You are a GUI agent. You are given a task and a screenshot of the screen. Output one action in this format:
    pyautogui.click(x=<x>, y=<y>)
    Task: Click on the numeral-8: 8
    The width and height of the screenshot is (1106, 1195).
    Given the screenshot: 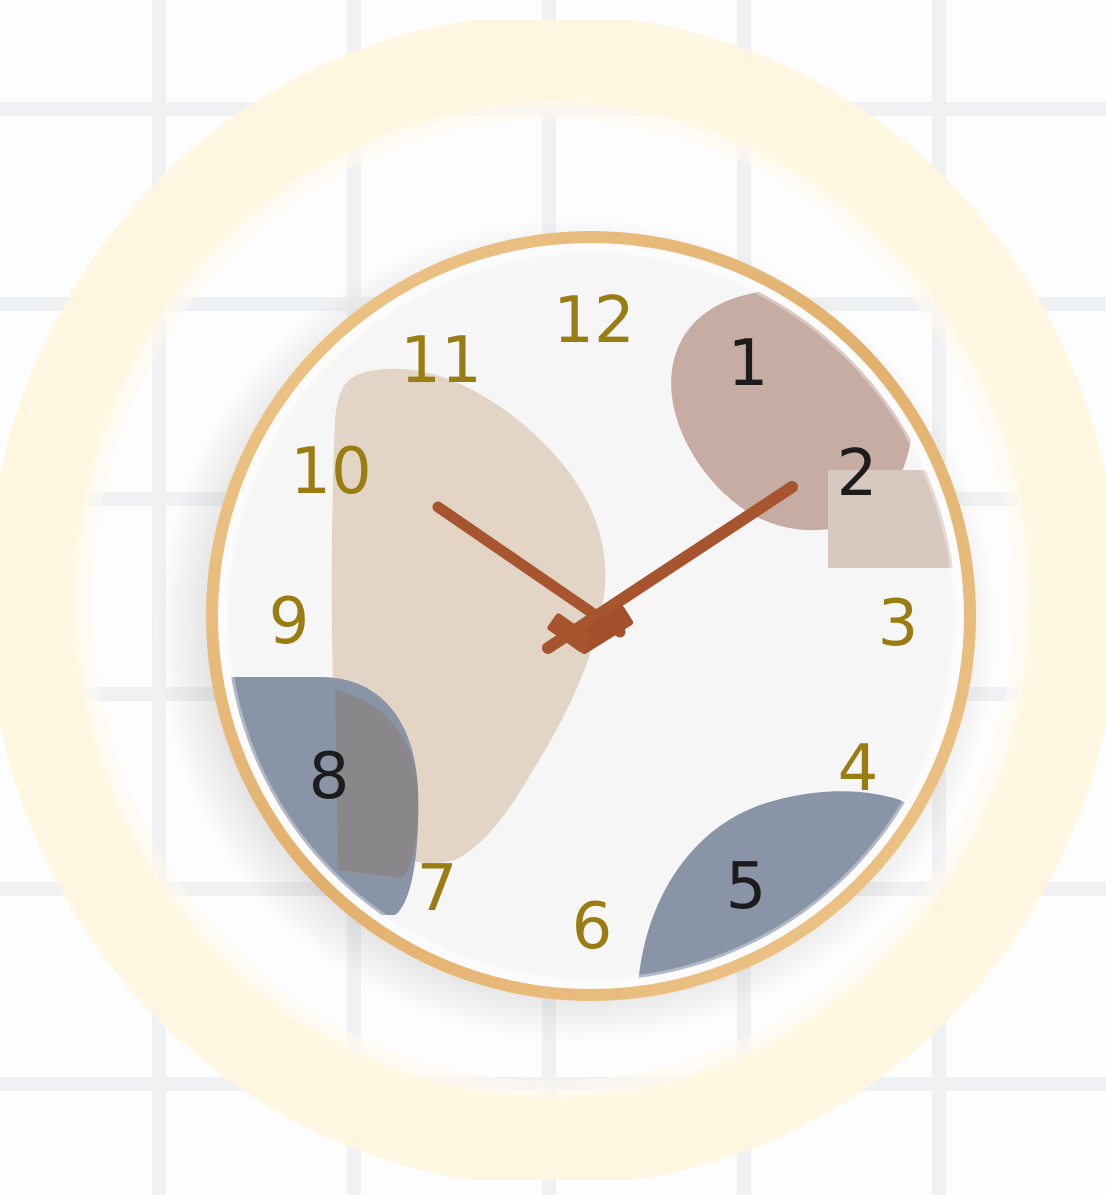 What is the action you would take?
    pyautogui.click(x=329, y=777)
    